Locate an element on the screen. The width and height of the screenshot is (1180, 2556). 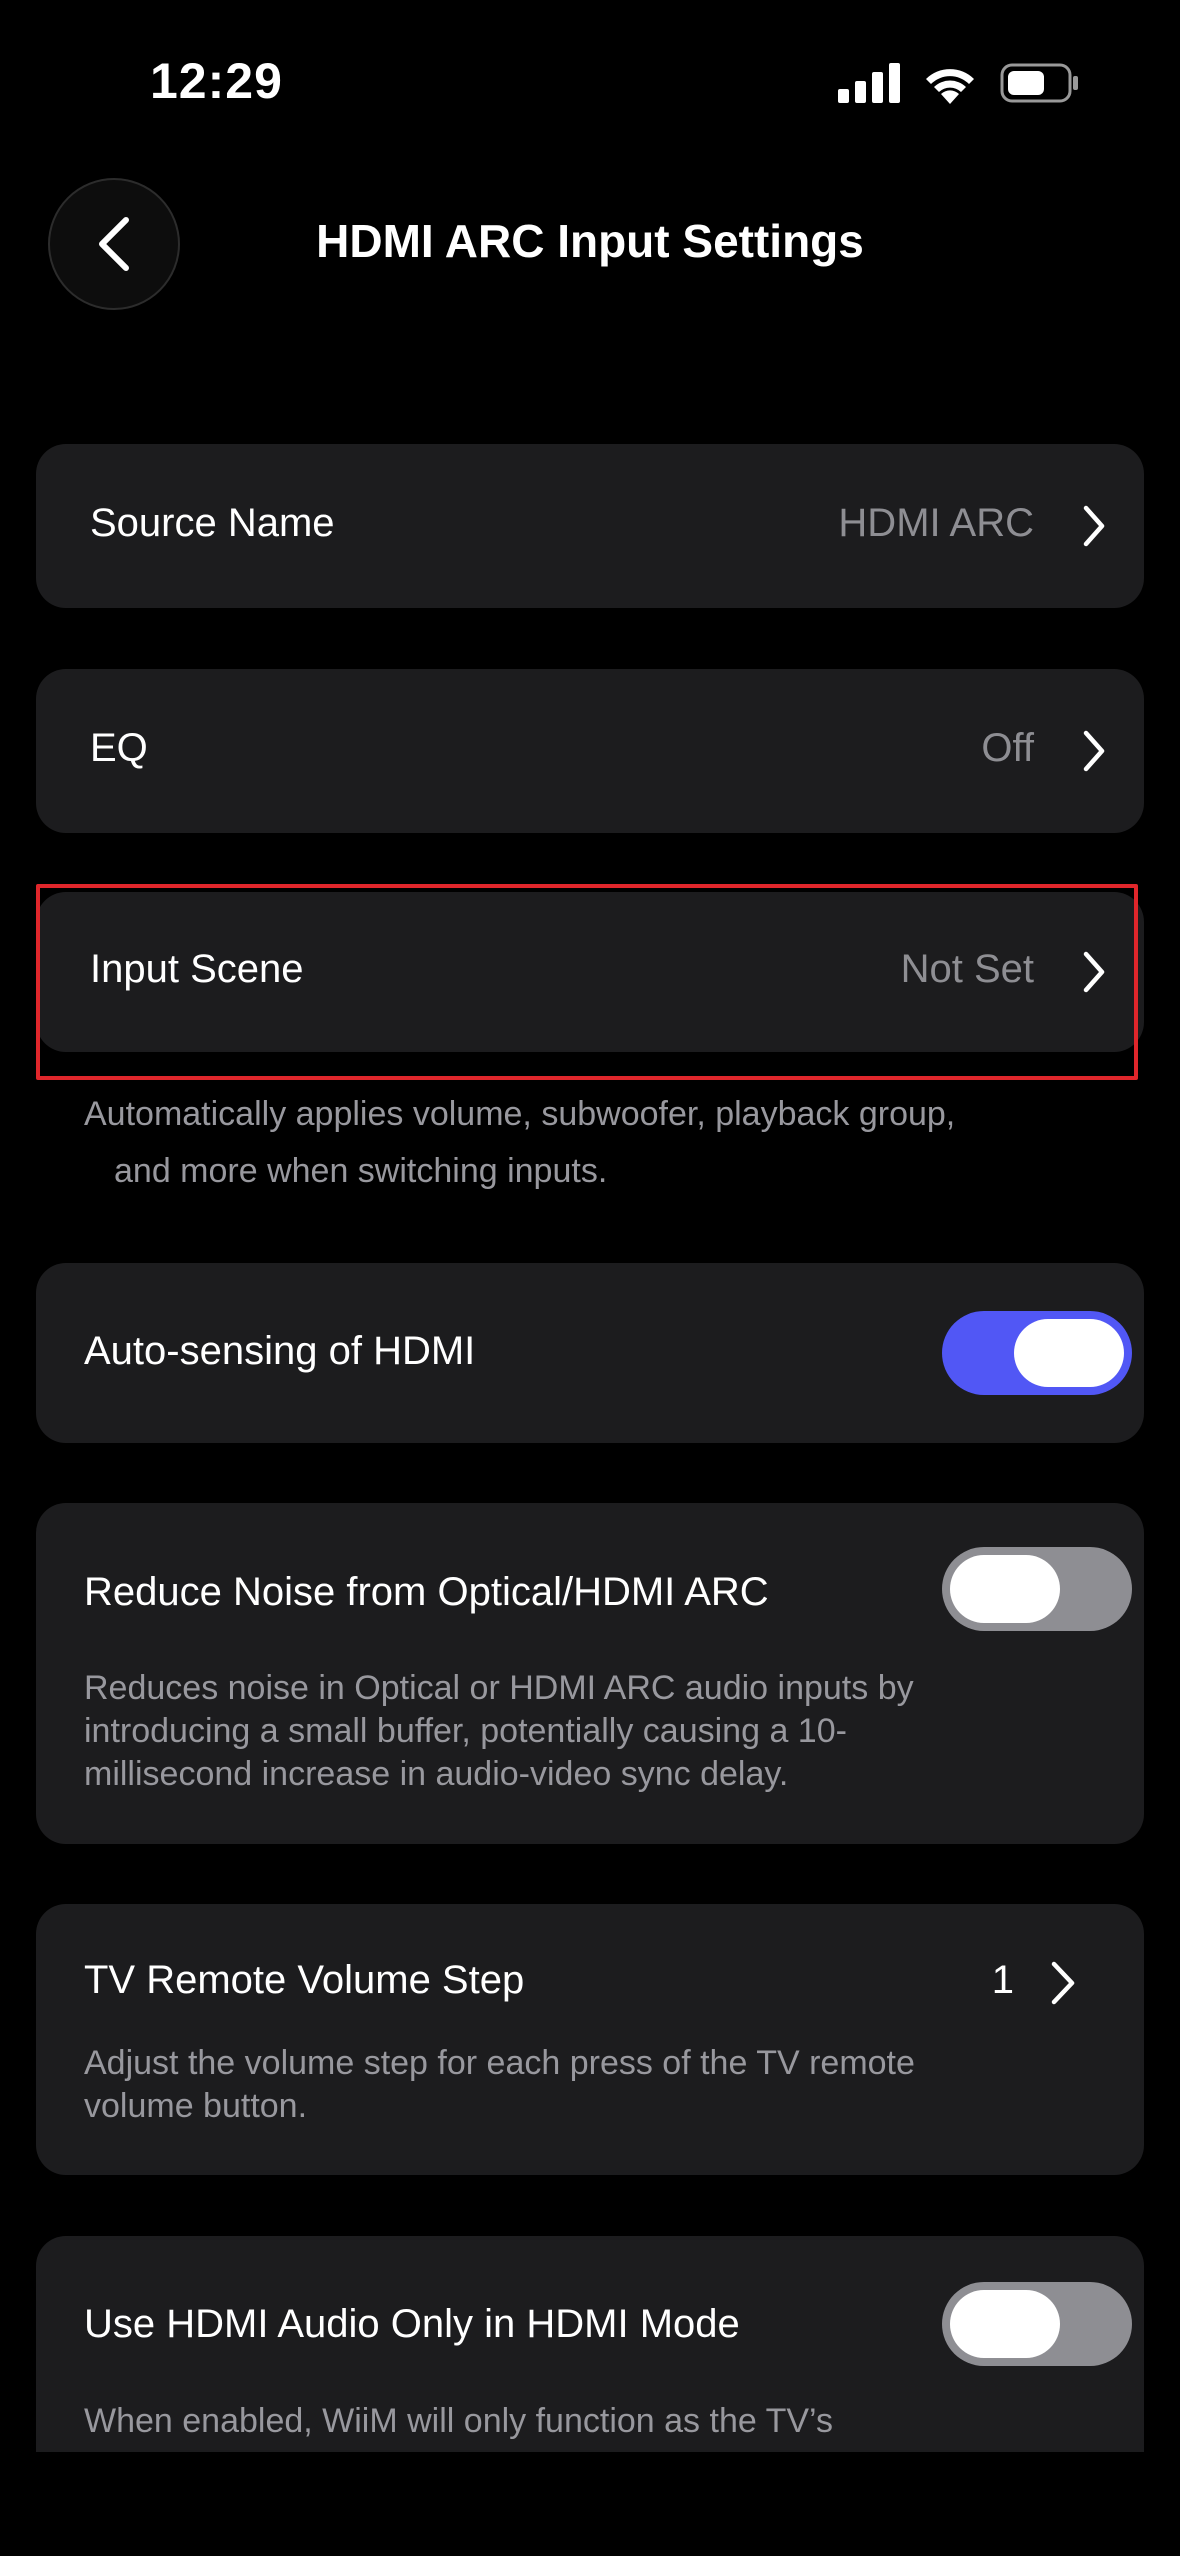
page-title: HDMI ARC Input Settings is located at coordinates (590, 241).